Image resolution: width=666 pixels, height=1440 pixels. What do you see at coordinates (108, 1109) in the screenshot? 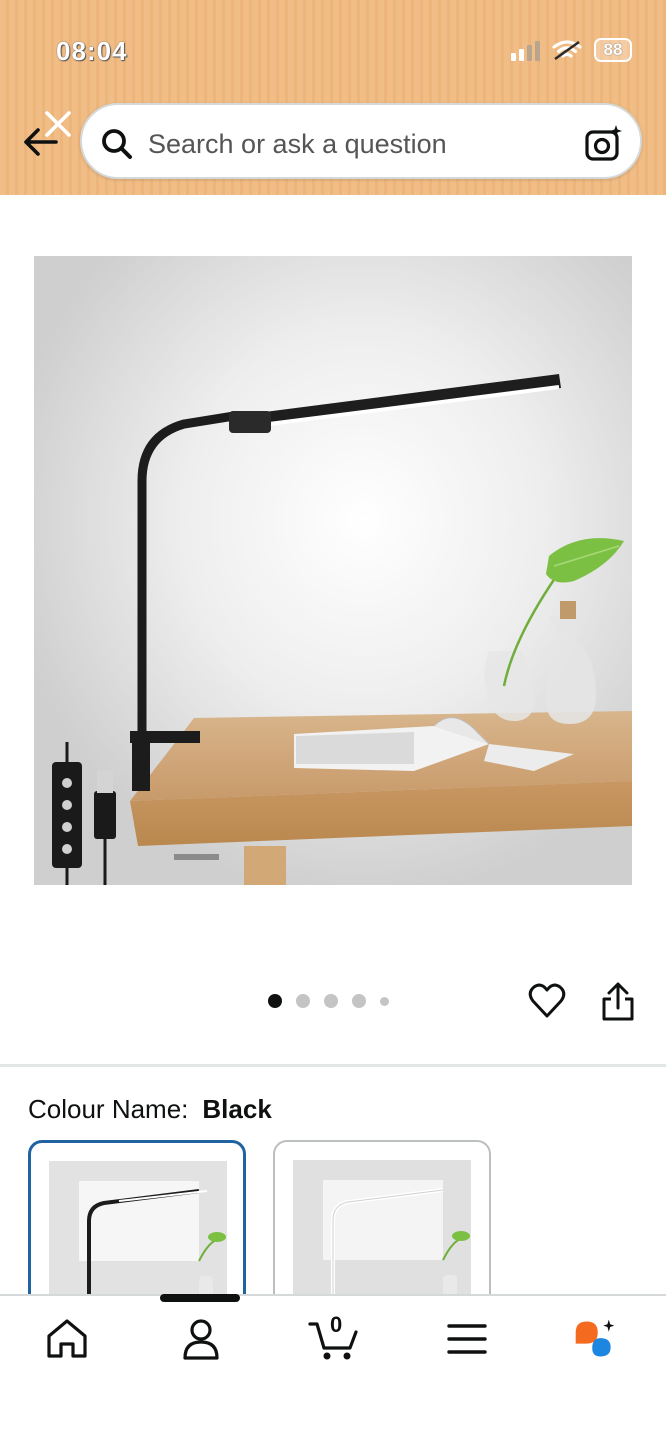
I see `colour-name-label: Colour Name:` at bounding box center [108, 1109].